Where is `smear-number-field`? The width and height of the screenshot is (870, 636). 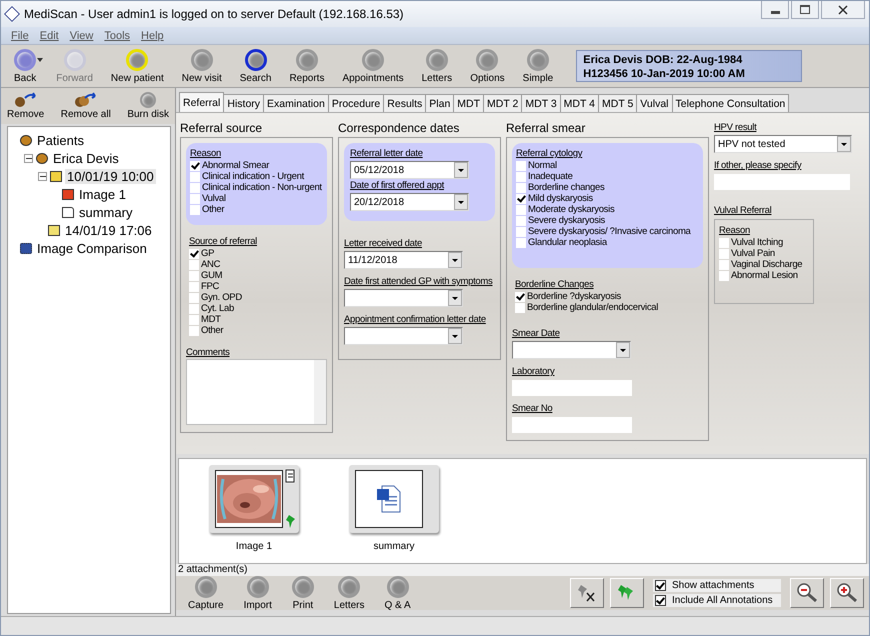
smear-number-field is located at coordinates (572, 425).